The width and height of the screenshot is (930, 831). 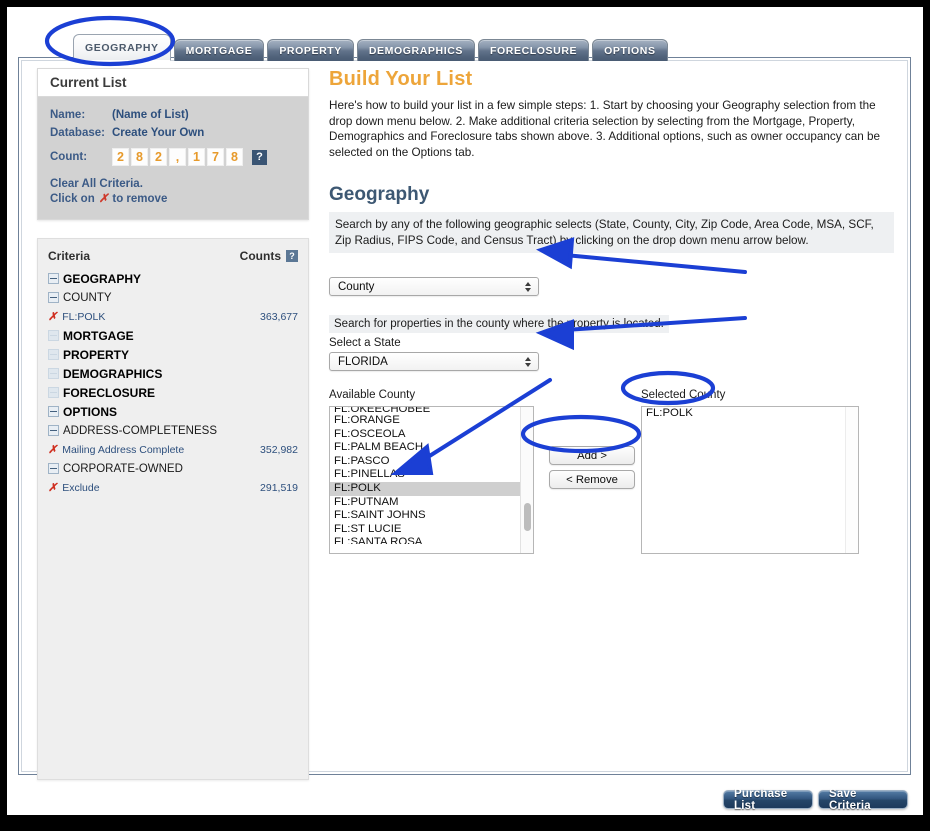 What do you see at coordinates (527, 517) in the screenshot?
I see `available-list-scroll-thumb` at bounding box center [527, 517].